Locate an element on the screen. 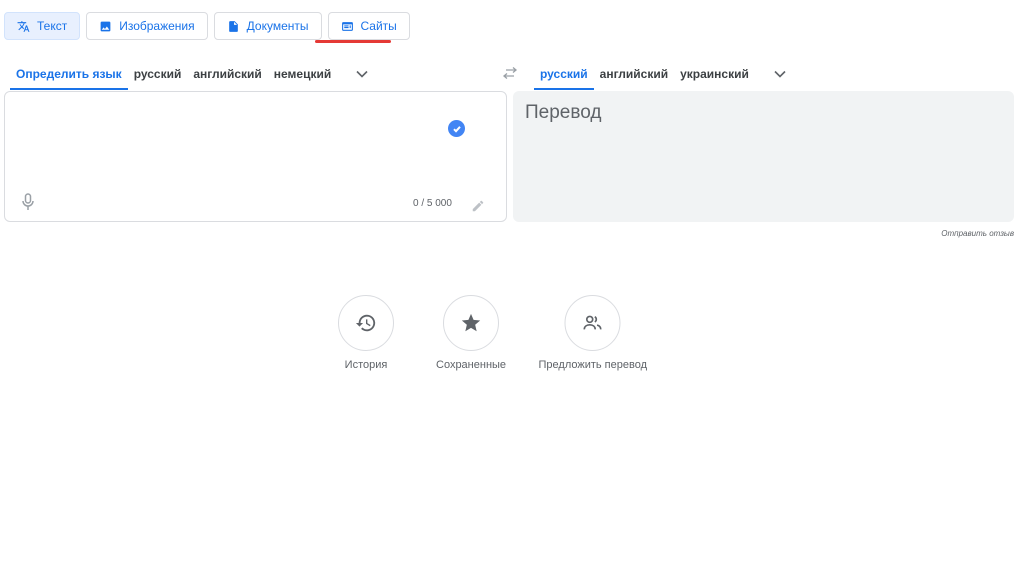 The image size is (1024, 567). history-icon is located at coordinates (365, 323).